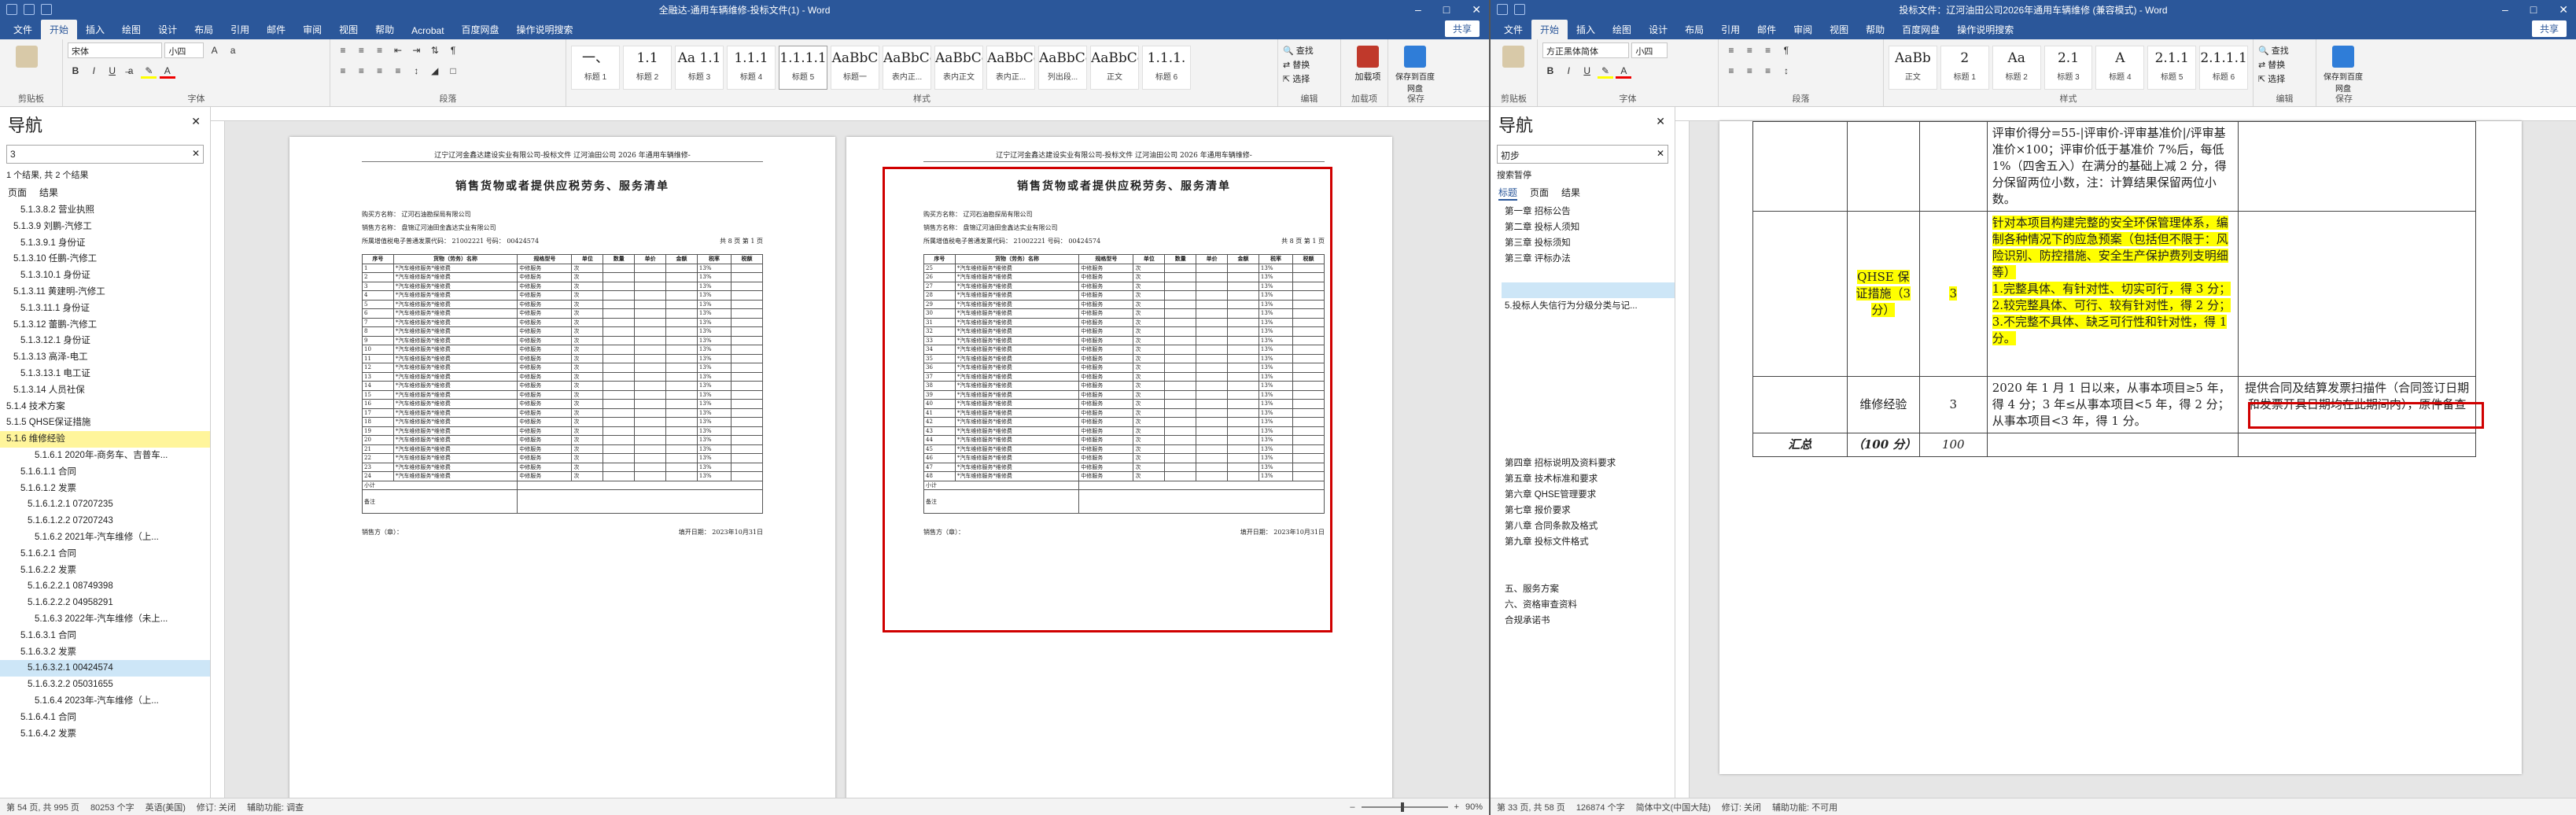  What do you see at coordinates (361, 71) in the screenshot?
I see `align-center-icon: ≡` at bounding box center [361, 71].